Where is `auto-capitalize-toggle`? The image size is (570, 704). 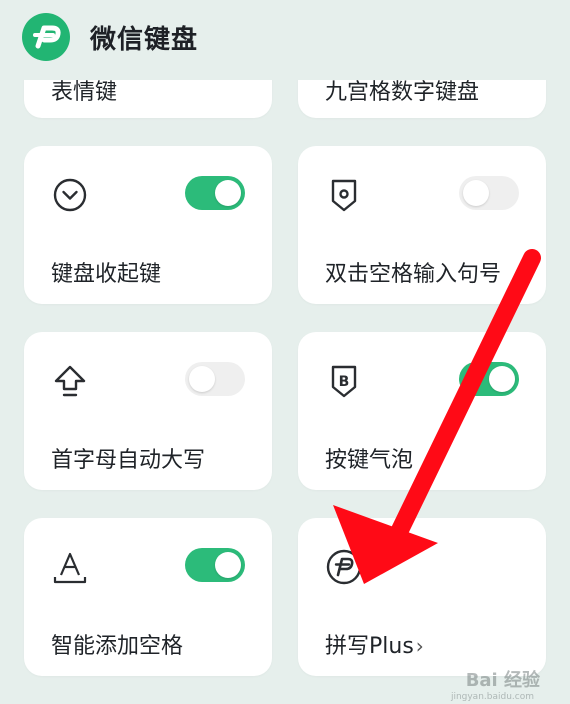 auto-capitalize-toggle is located at coordinates (215, 379).